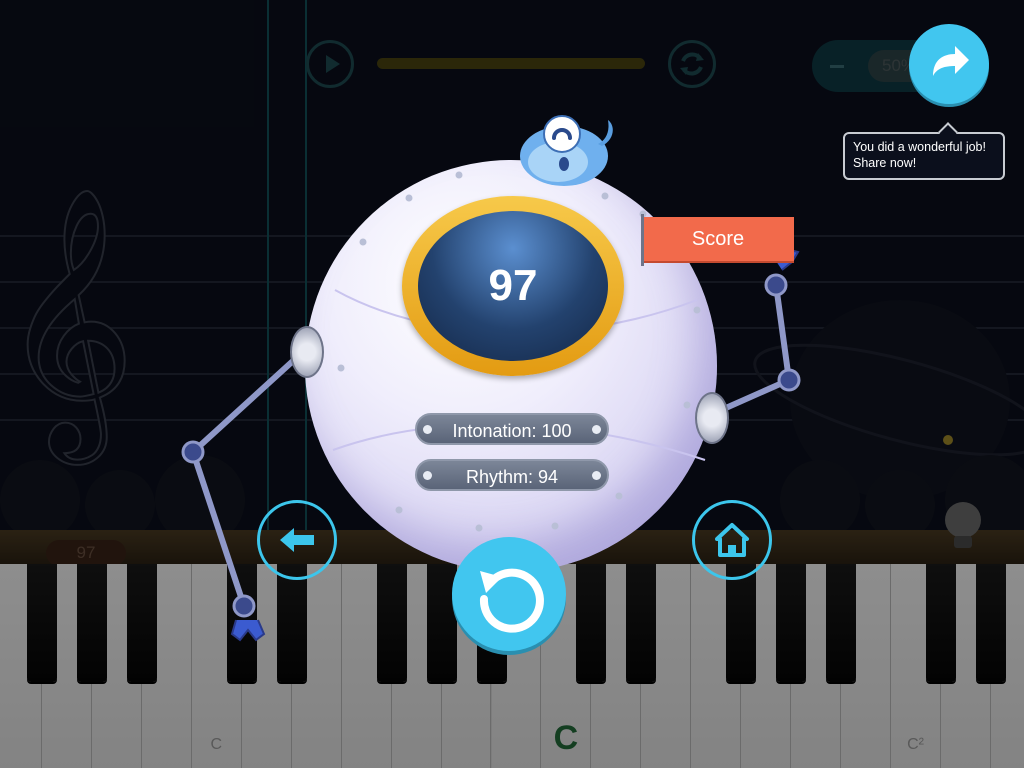  I want to click on back-button, so click(297, 540).